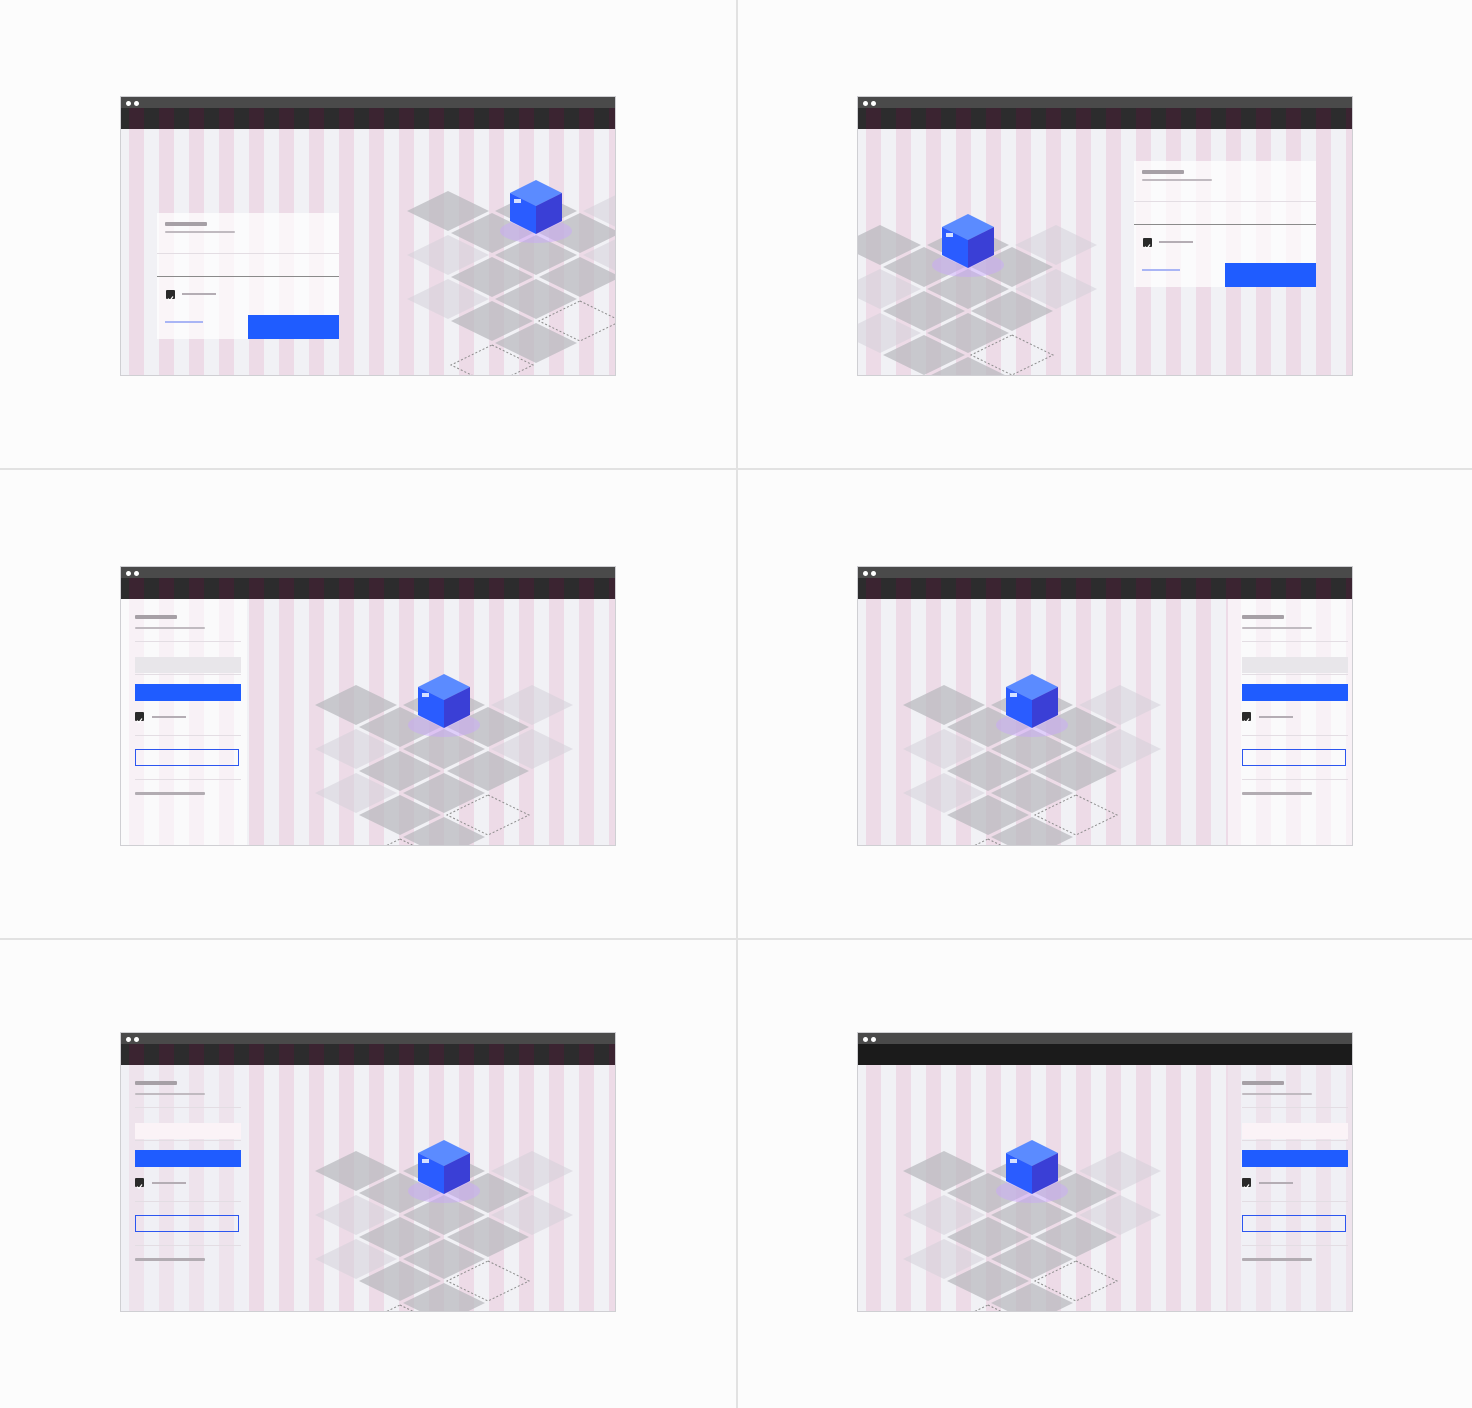  Describe the element at coordinates (1105, 236) in the screenshot. I see `browser-window-card-right-illustration-left` at that location.